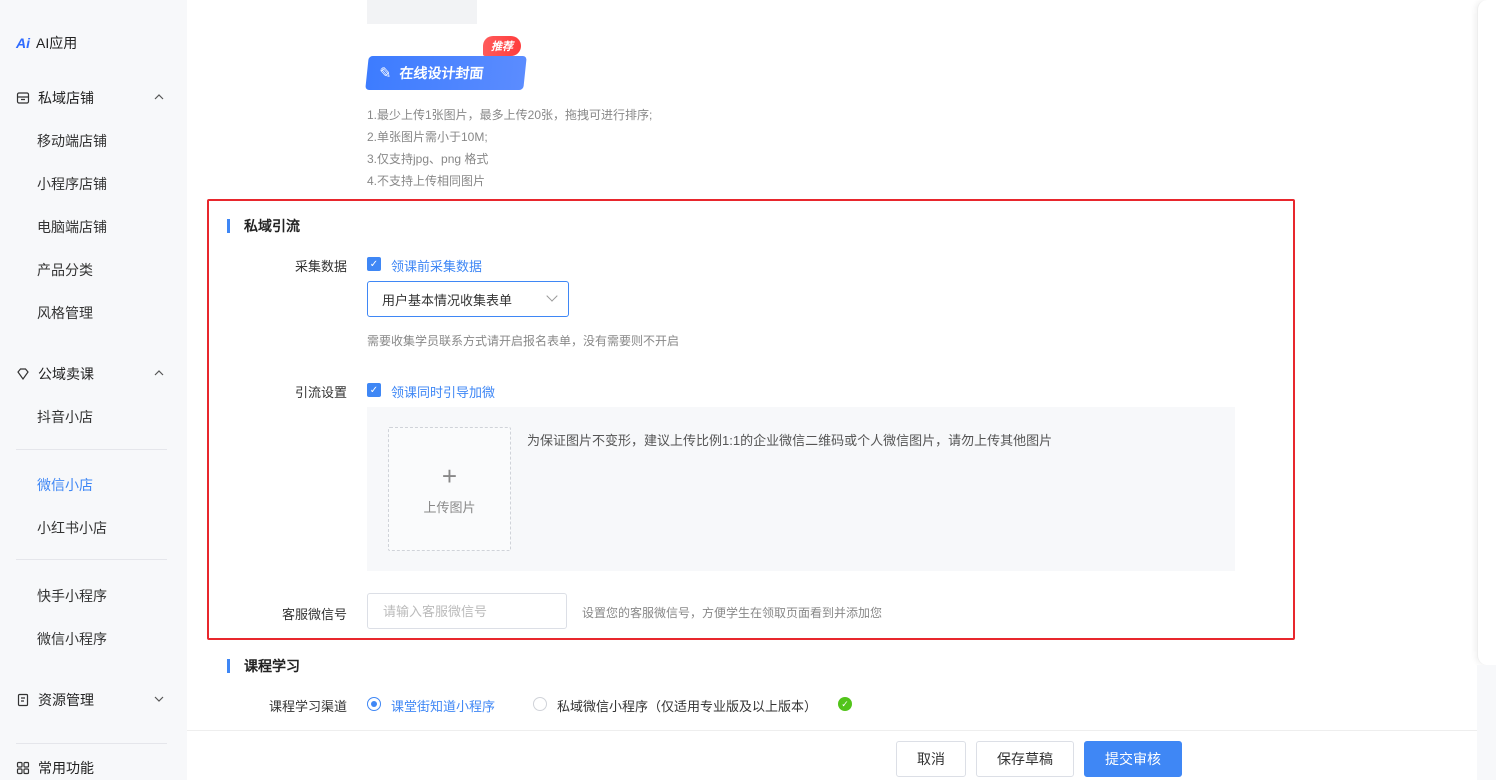 Image resolution: width=1496 pixels, height=780 pixels. I want to click on sidebar-group-common: 常用功能, so click(93, 768).